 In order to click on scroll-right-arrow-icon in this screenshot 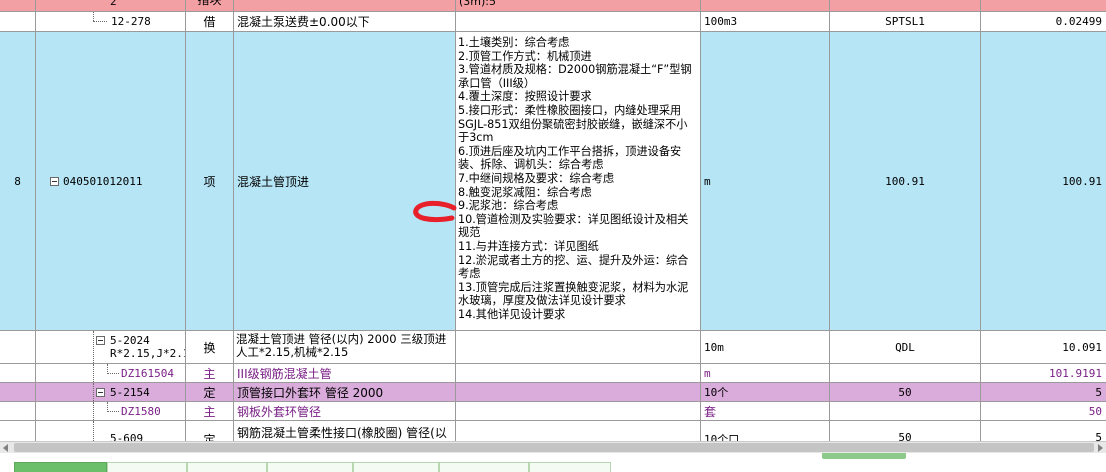, I will do `click(1100, 448)`.